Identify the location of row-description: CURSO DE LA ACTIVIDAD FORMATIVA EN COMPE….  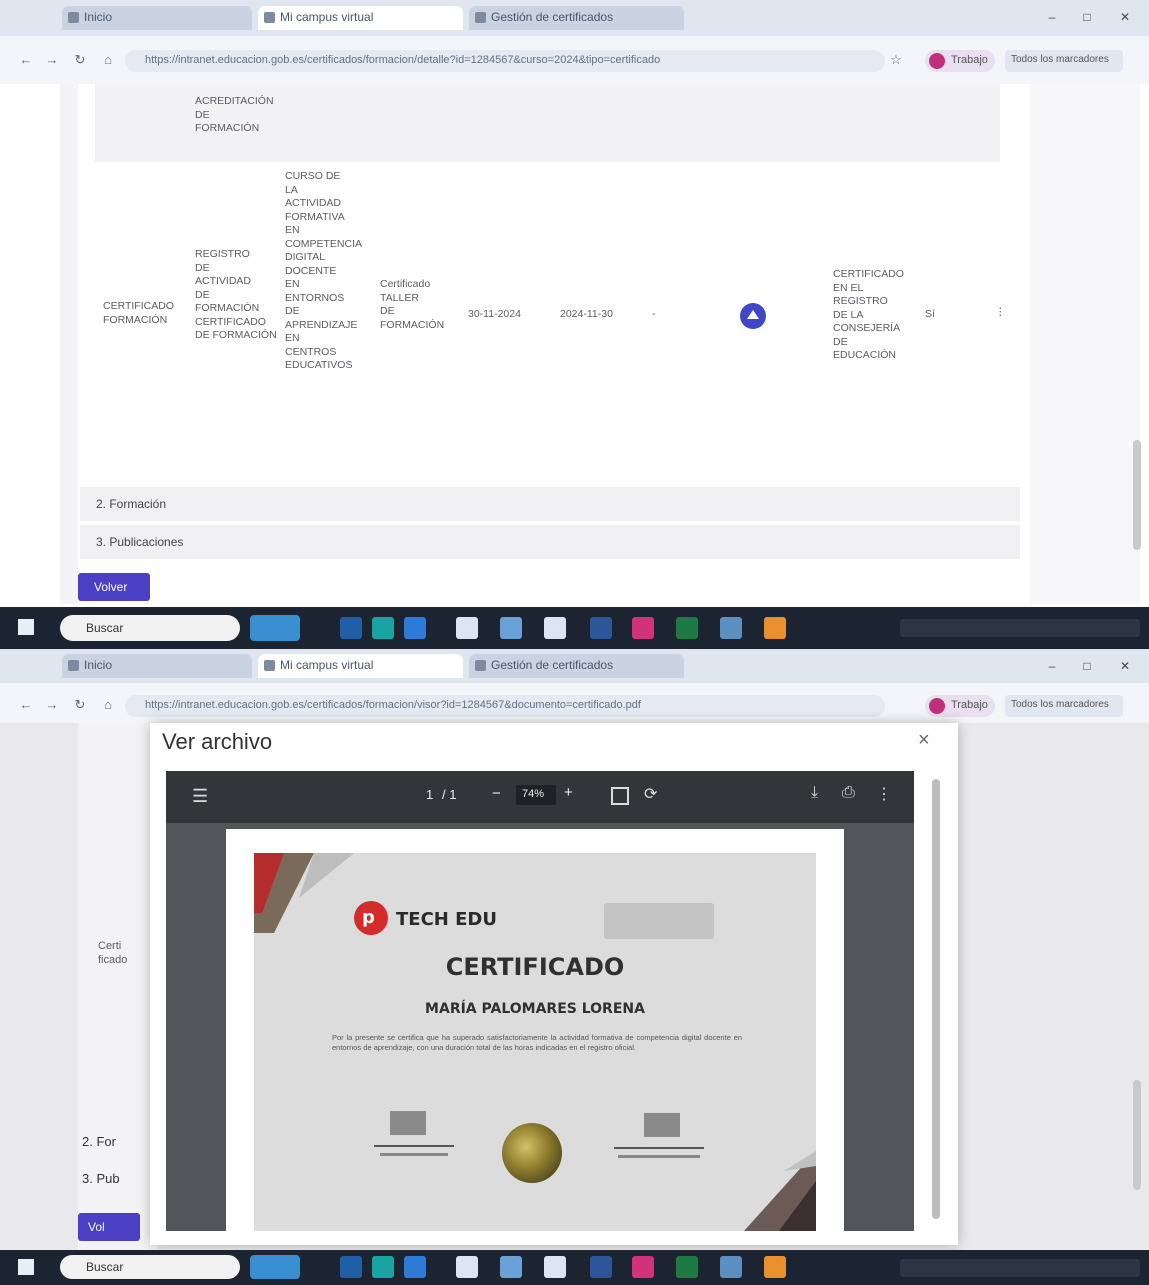
(324, 270).